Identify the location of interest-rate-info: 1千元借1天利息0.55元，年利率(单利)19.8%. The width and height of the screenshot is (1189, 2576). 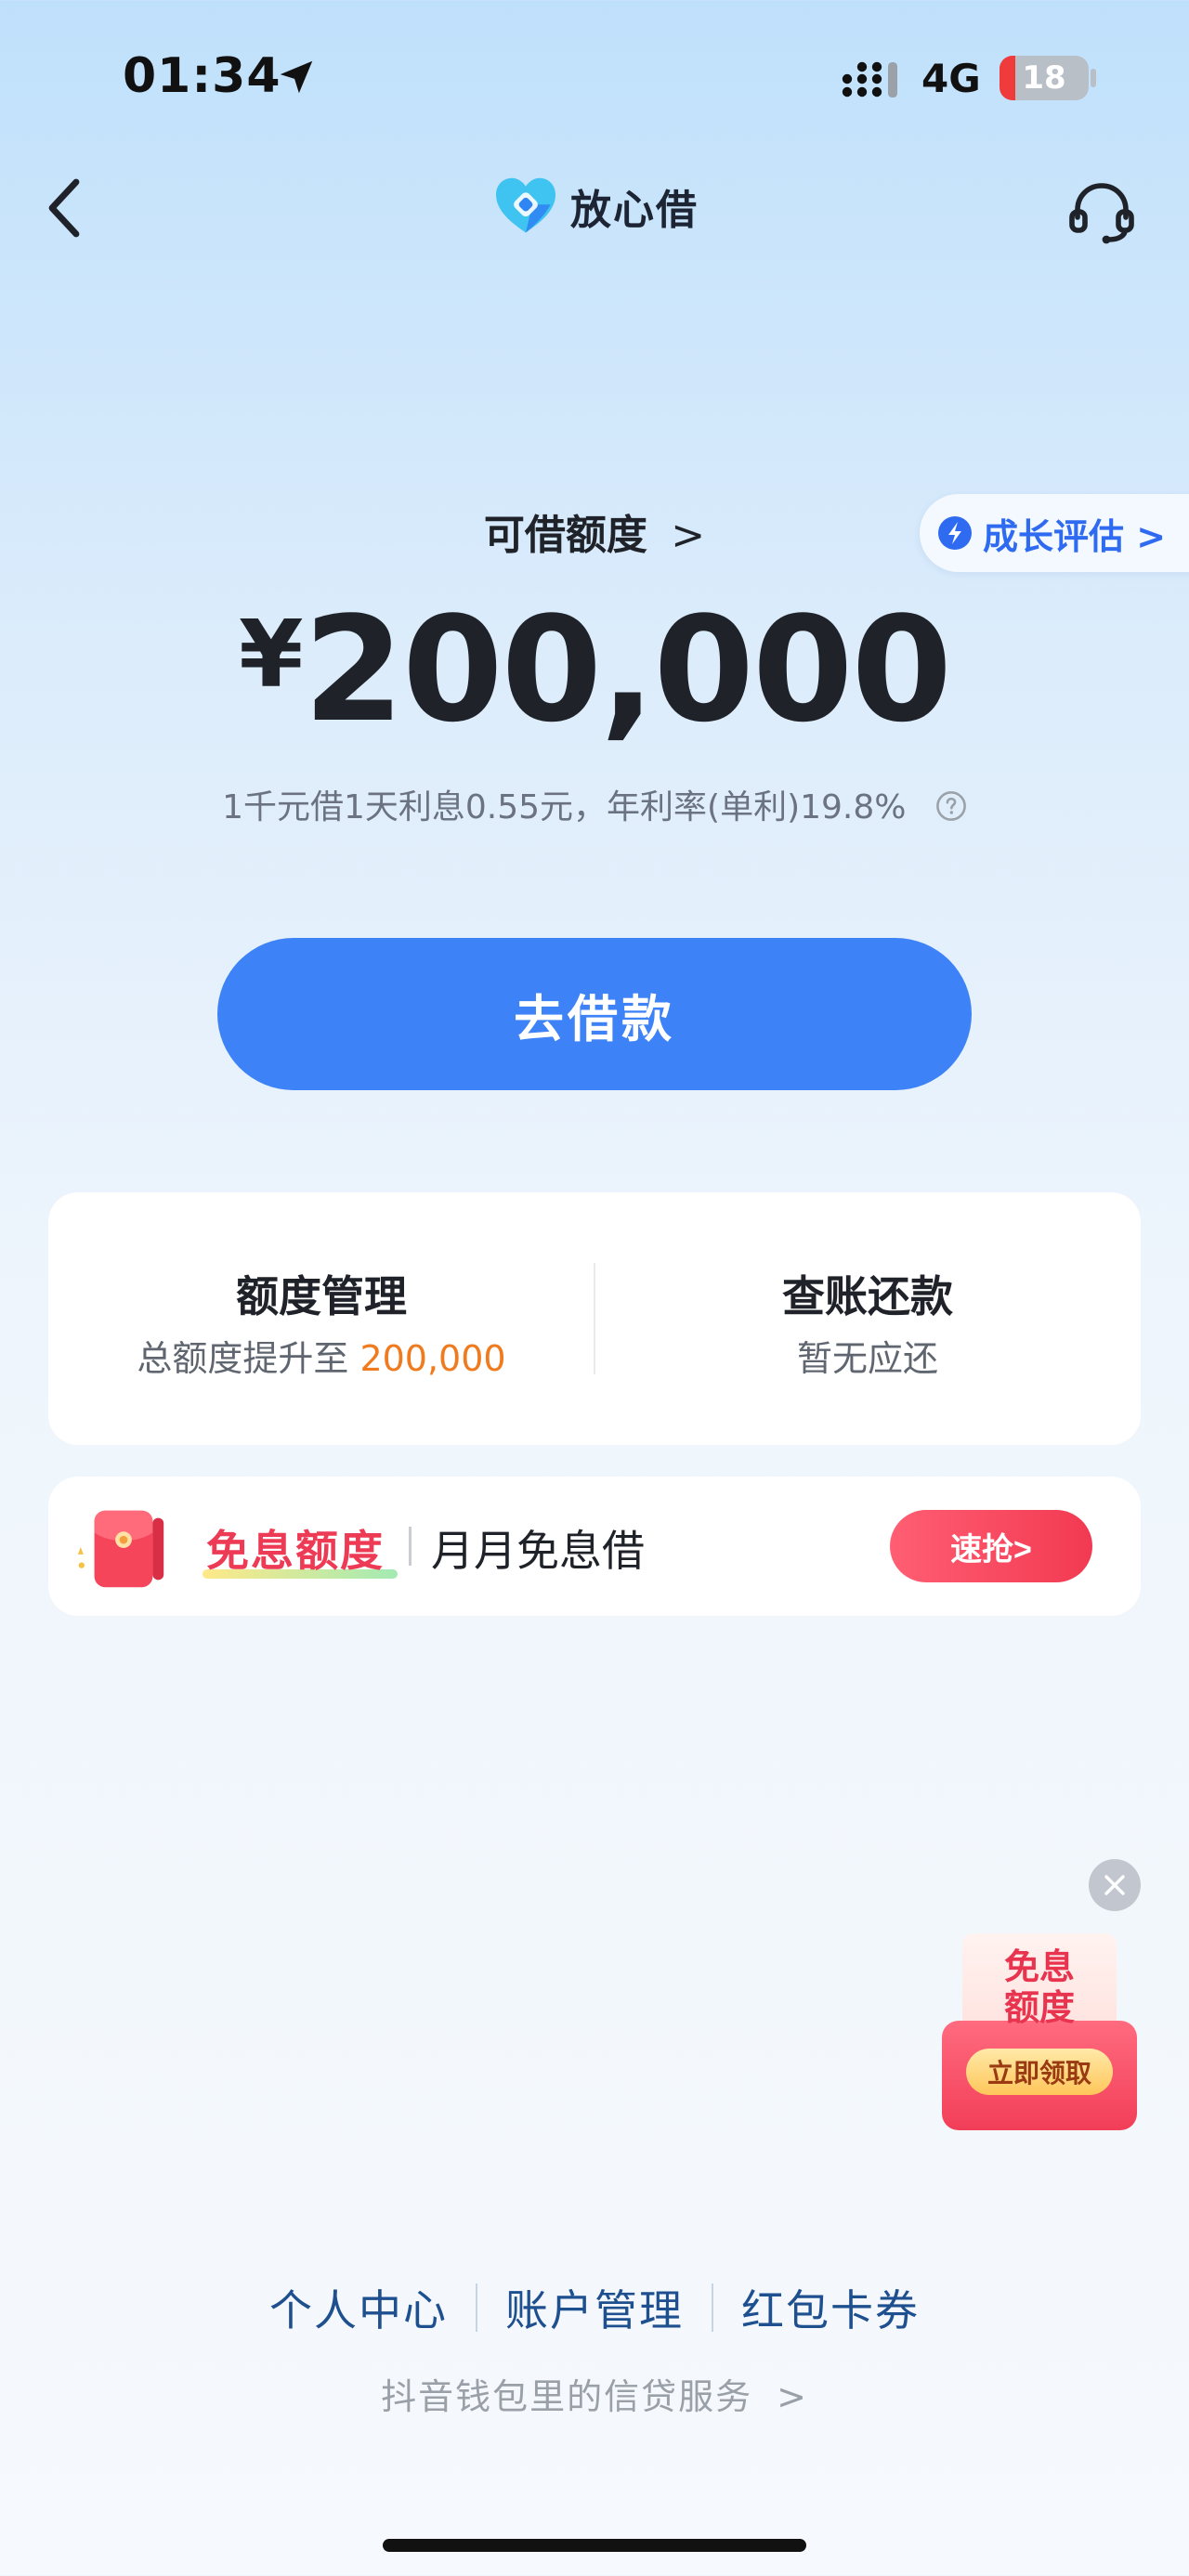
(594, 804).